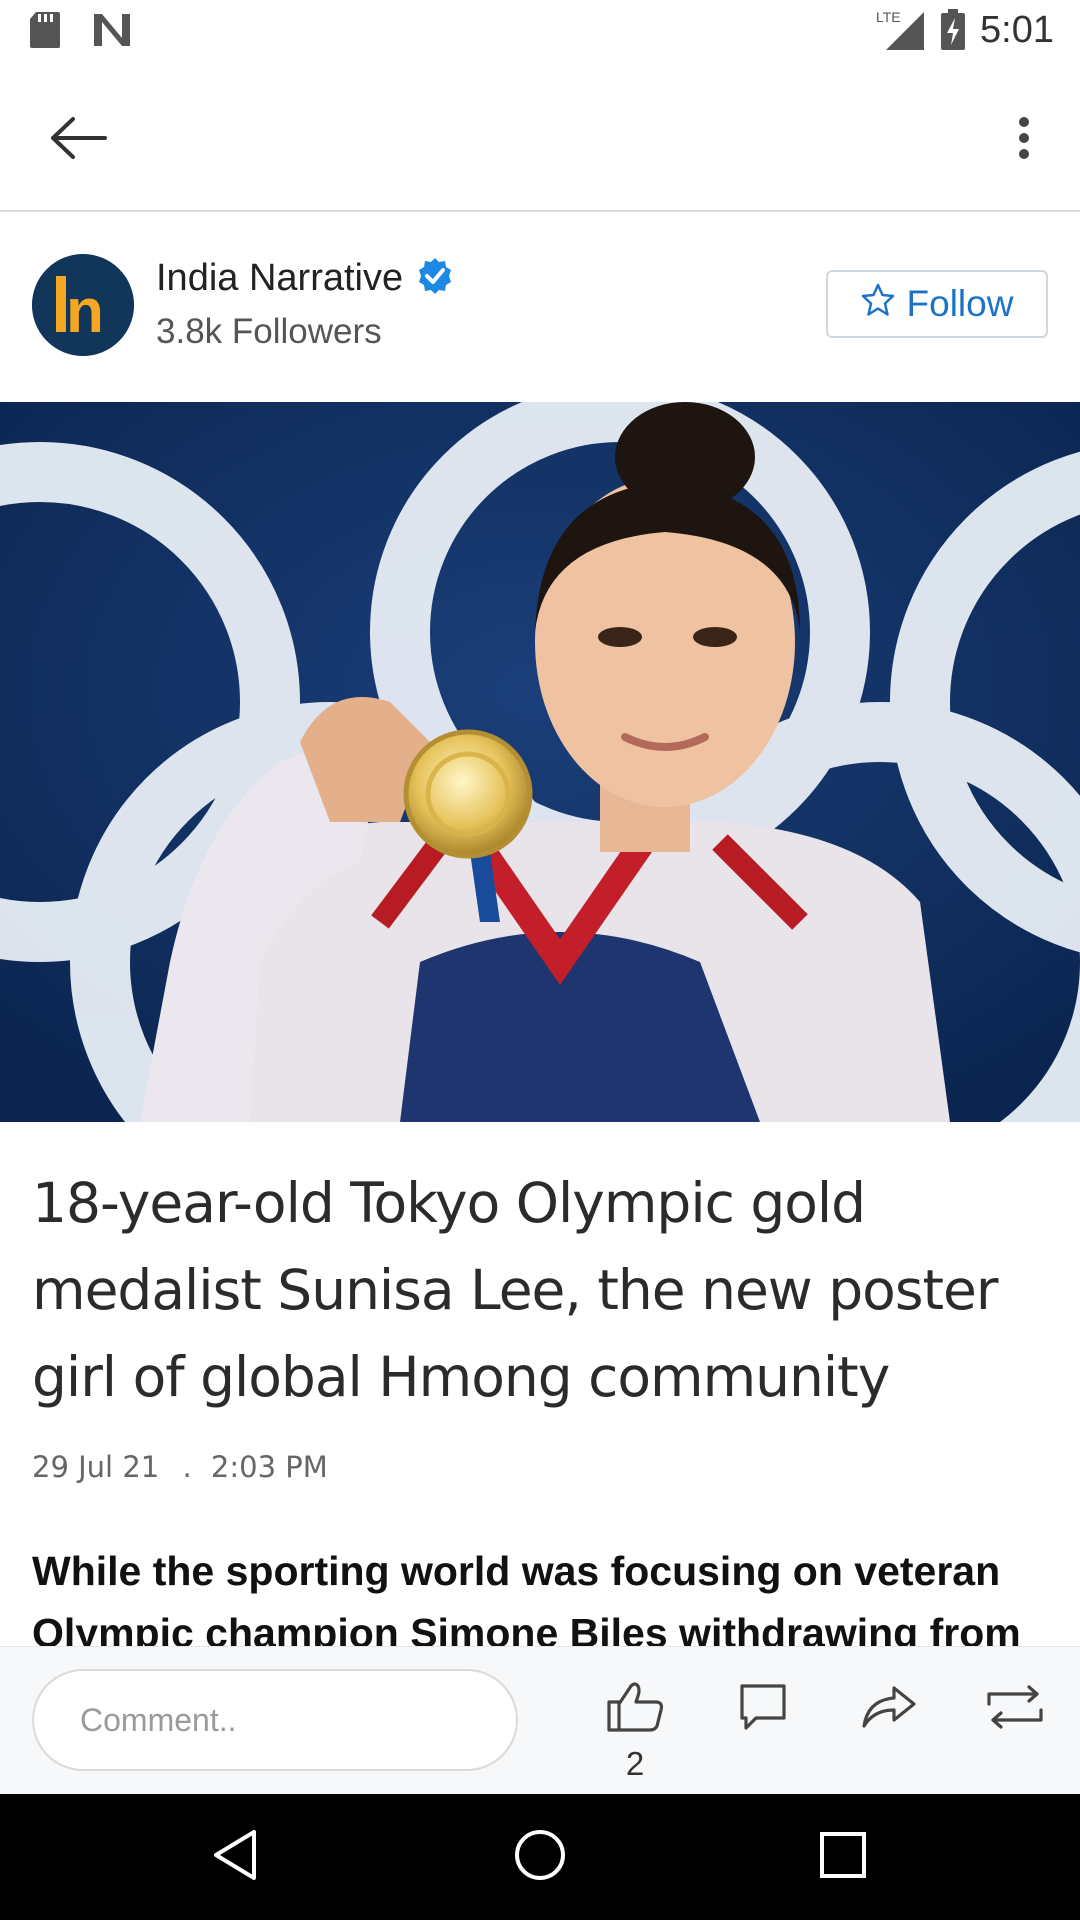 The width and height of the screenshot is (1080, 1920). Describe the element at coordinates (269, 1467) in the screenshot. I see `article-time: 2:03 PM` at that location.